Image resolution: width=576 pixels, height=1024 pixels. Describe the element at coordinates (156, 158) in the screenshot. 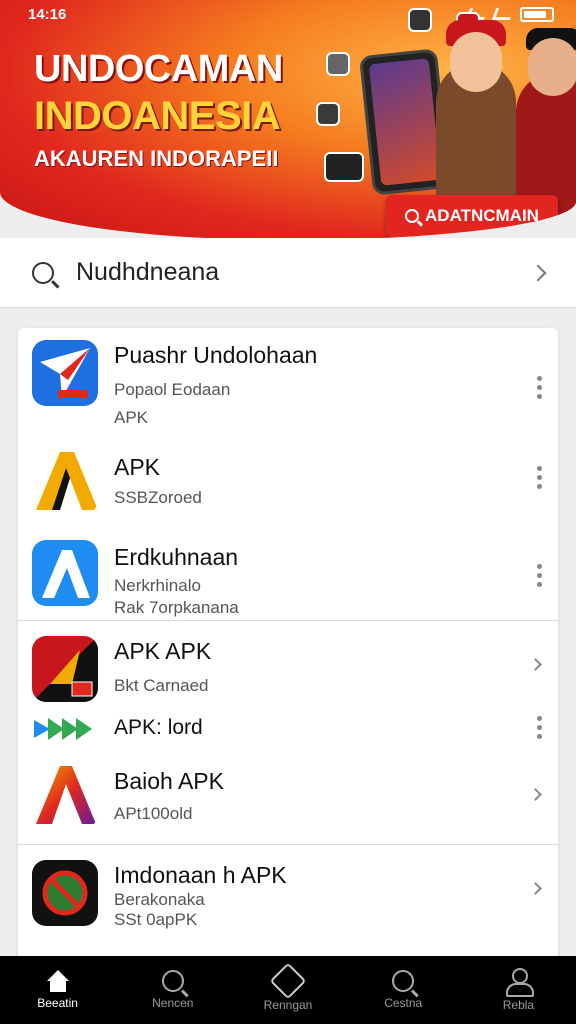

I see `banner-subtitle: AKAUREN INDORAPEII` at that location.